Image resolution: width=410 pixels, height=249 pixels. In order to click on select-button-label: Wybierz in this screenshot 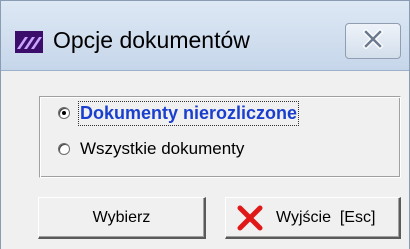, I will do `click(121, 217)`.